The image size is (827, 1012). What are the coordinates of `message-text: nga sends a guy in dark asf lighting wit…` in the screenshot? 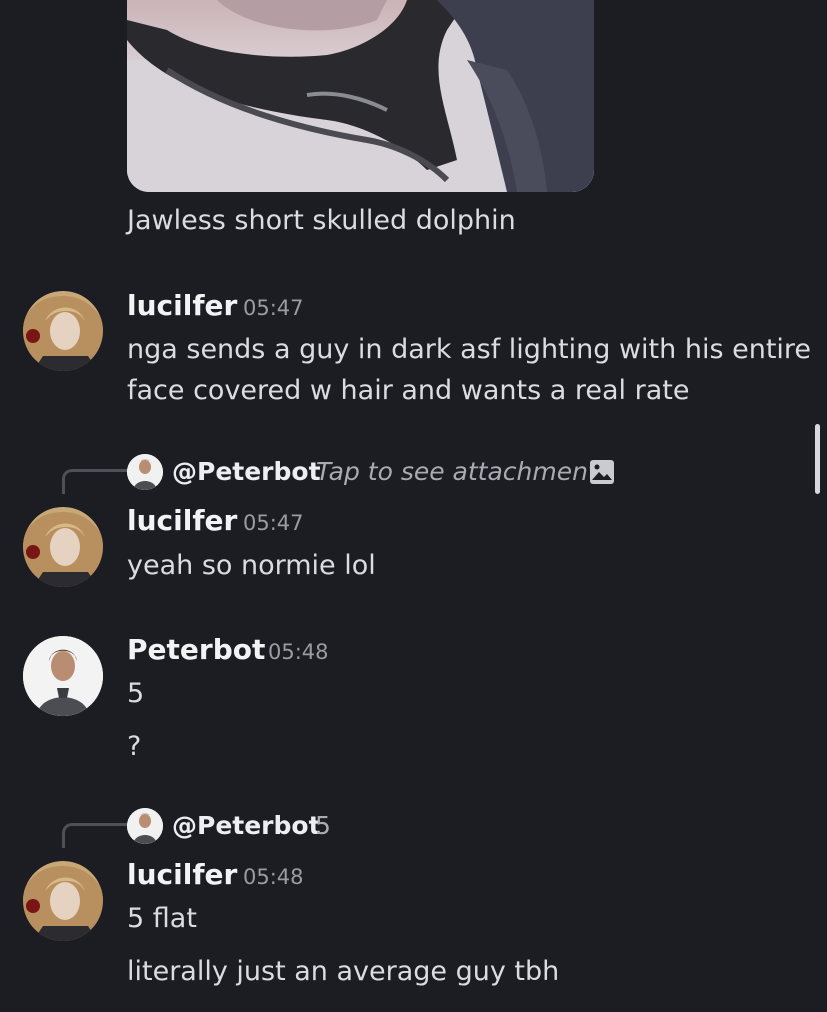 It's located at (469, 349).